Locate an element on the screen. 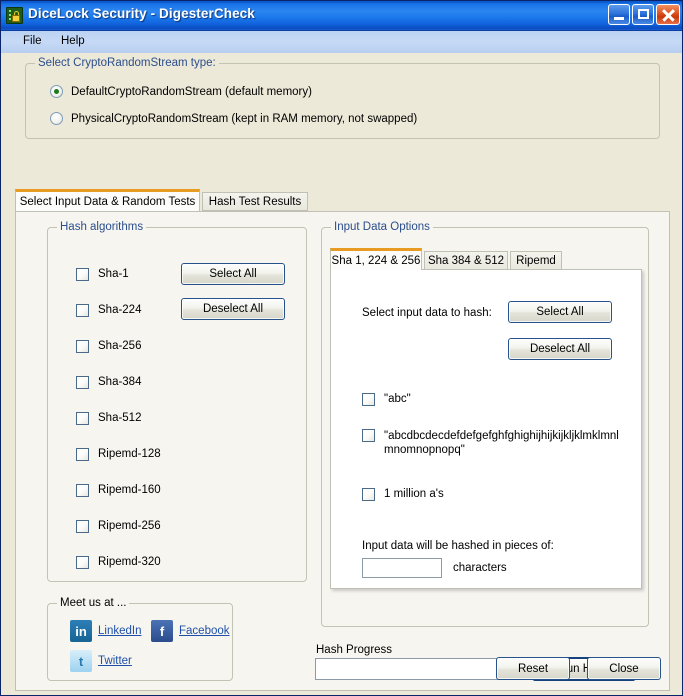 The image size is (683, 696). link-twitter: t Twitter is located at coordinates (101, 661).